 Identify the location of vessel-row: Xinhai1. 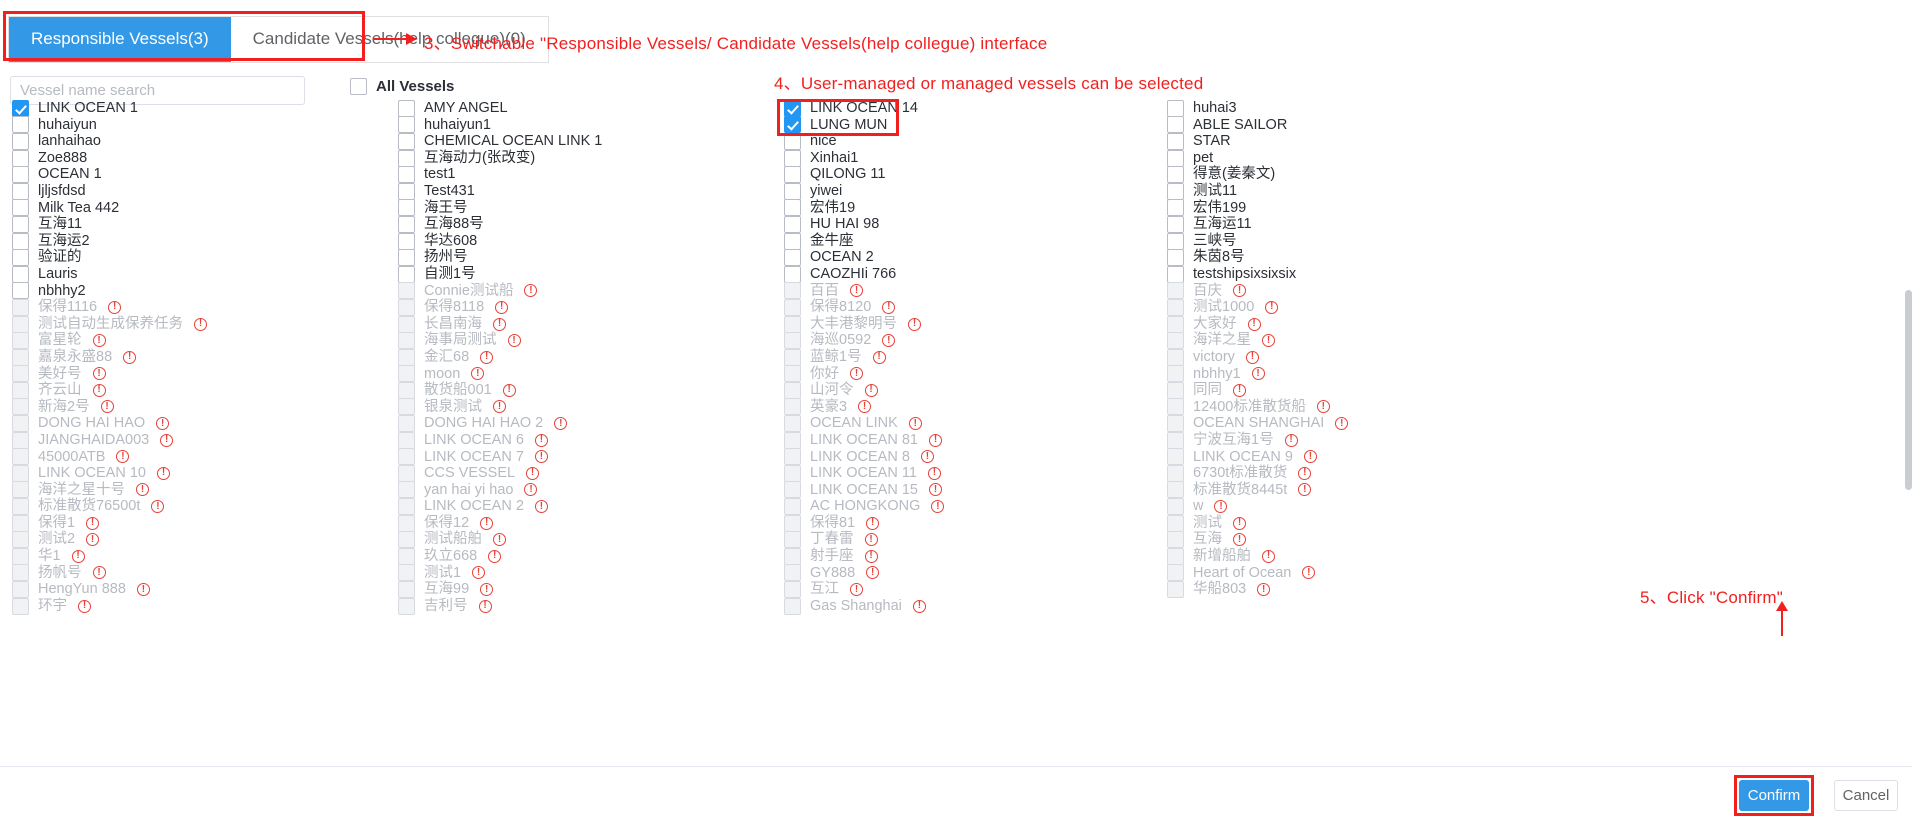
(864, 158).